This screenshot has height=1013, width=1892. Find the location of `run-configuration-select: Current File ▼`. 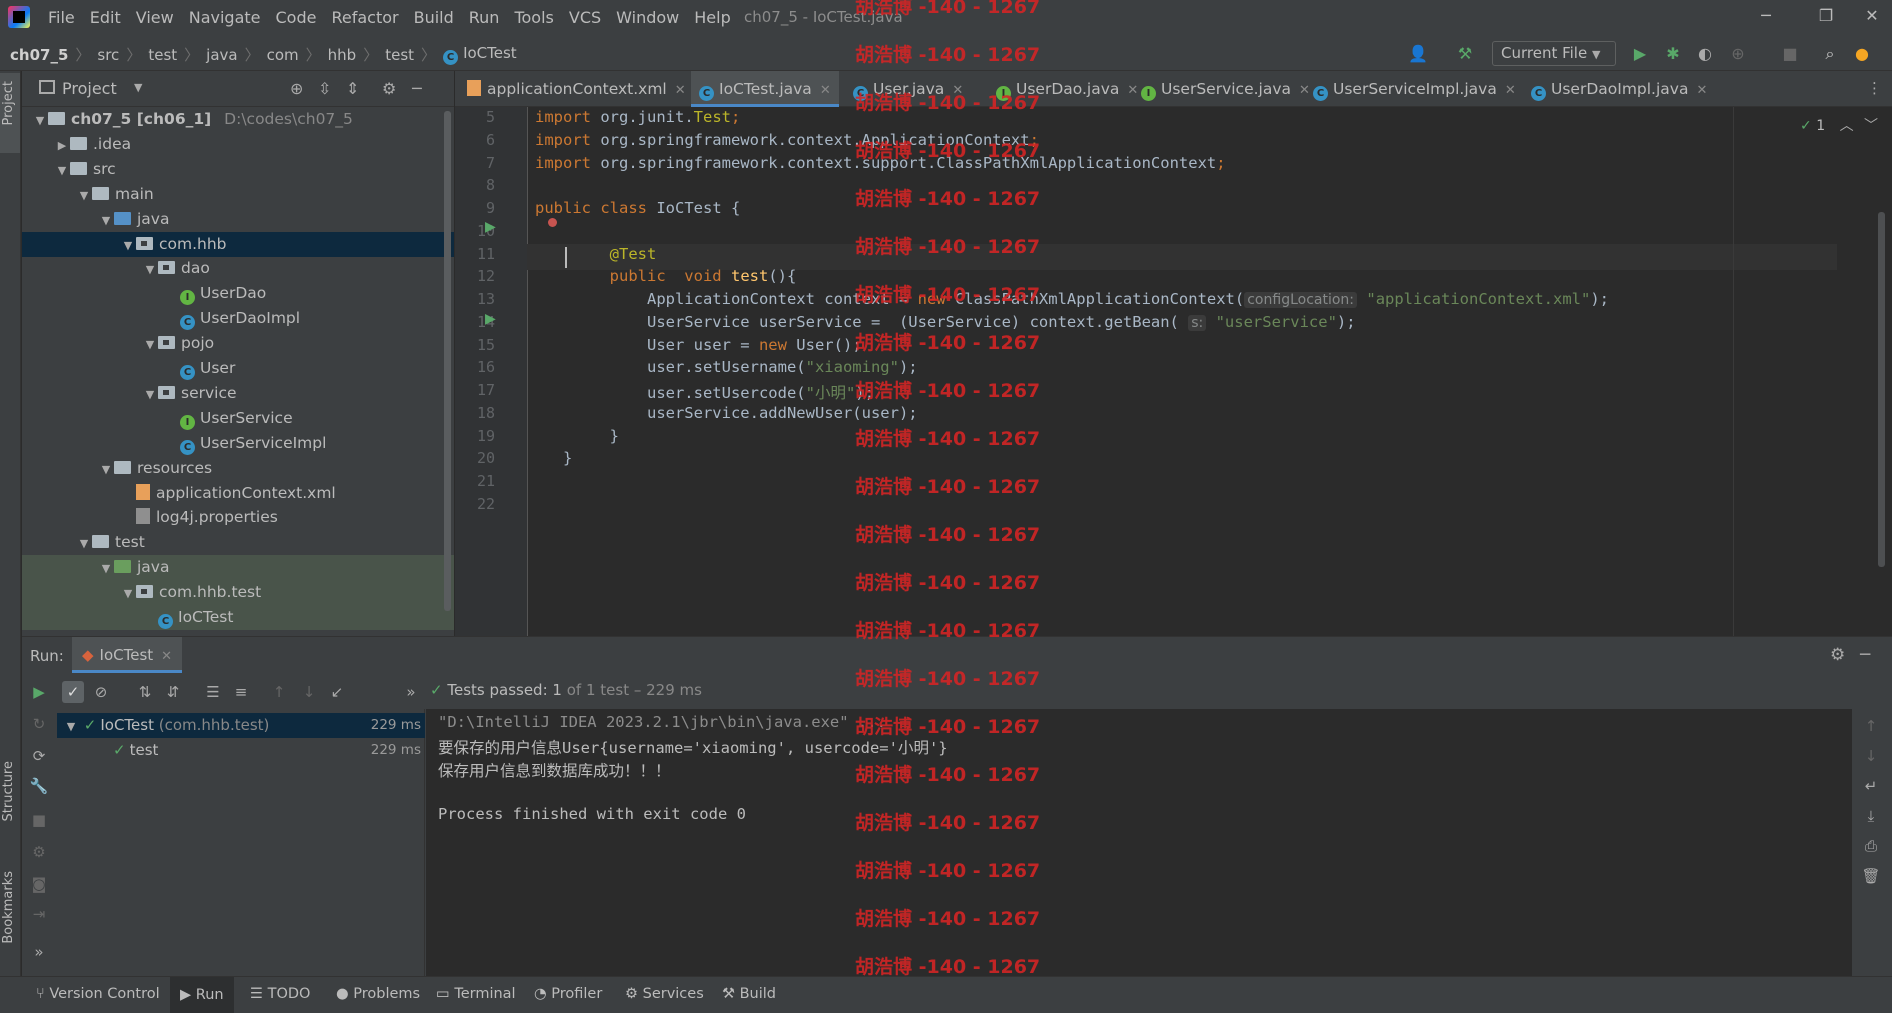

run-configuration-select: Current File ▼ is located at coordinates (1554, 53).